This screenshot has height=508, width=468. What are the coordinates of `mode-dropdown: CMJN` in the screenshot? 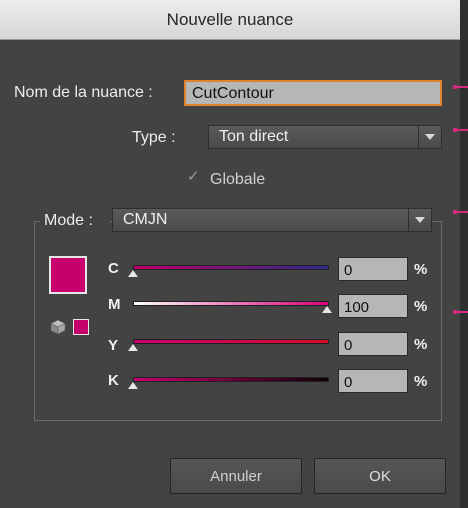 It's located at (272, 220).